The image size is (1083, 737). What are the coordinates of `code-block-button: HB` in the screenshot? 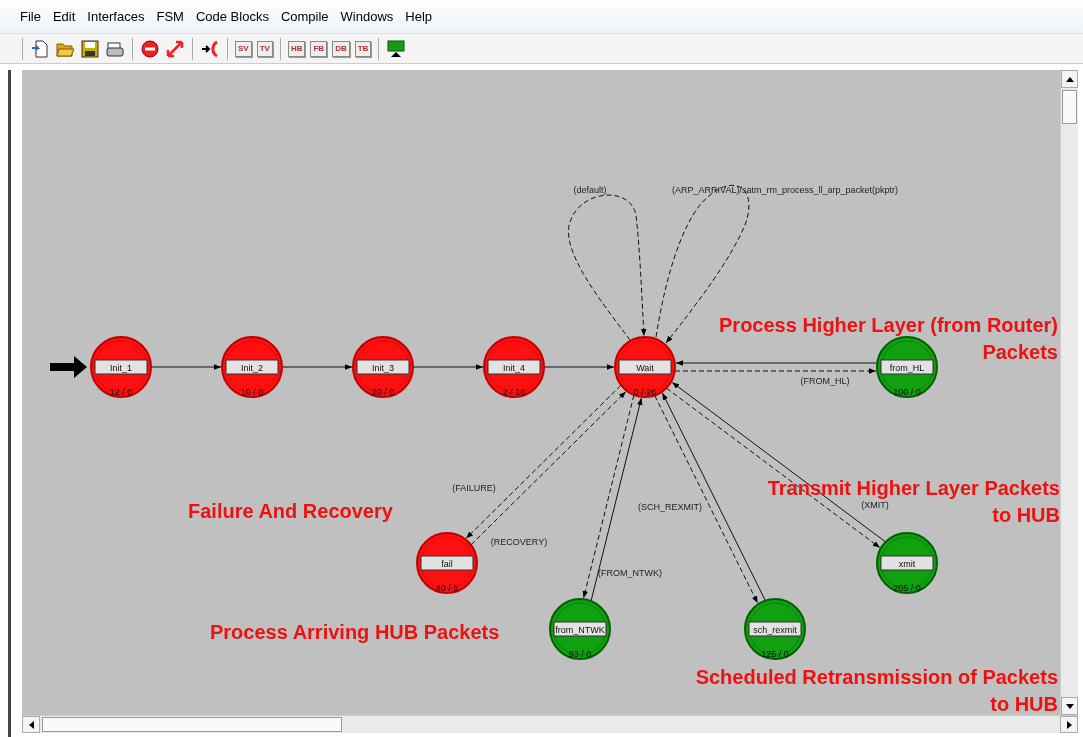 It's located at (296, 48).